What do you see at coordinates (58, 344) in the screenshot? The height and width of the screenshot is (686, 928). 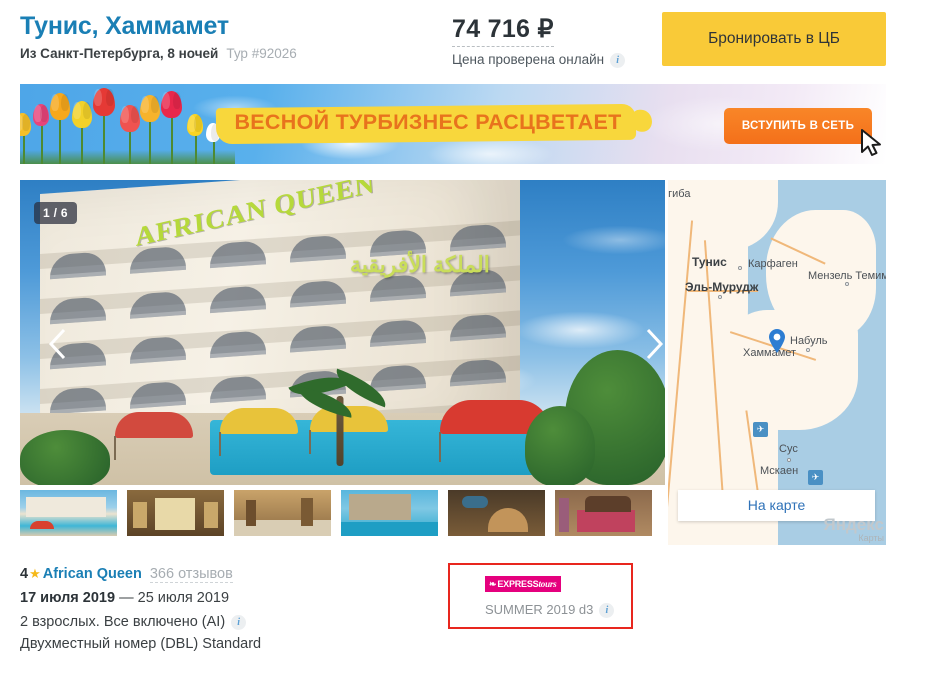 I see `gallery-prev-arrow` at bounding box center [58, 344].